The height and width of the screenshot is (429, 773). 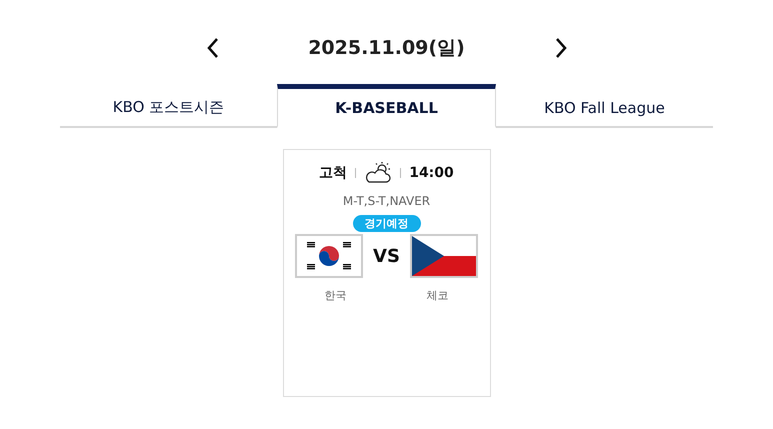 I want to click on cloud-sun-icon, so click(x=378, y=173).